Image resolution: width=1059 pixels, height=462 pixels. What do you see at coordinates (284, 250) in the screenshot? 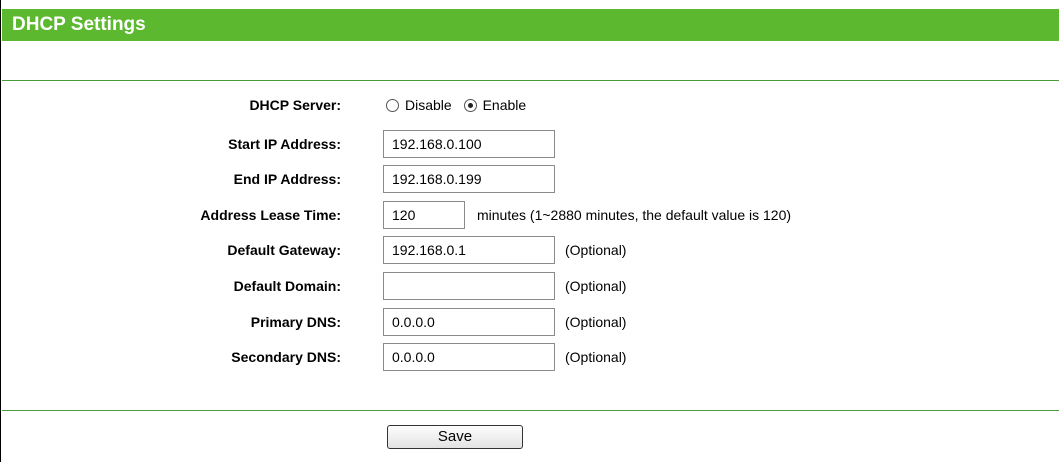
I see `default-gateway-label: Default Gateway:` at bounding box center [284, 250].